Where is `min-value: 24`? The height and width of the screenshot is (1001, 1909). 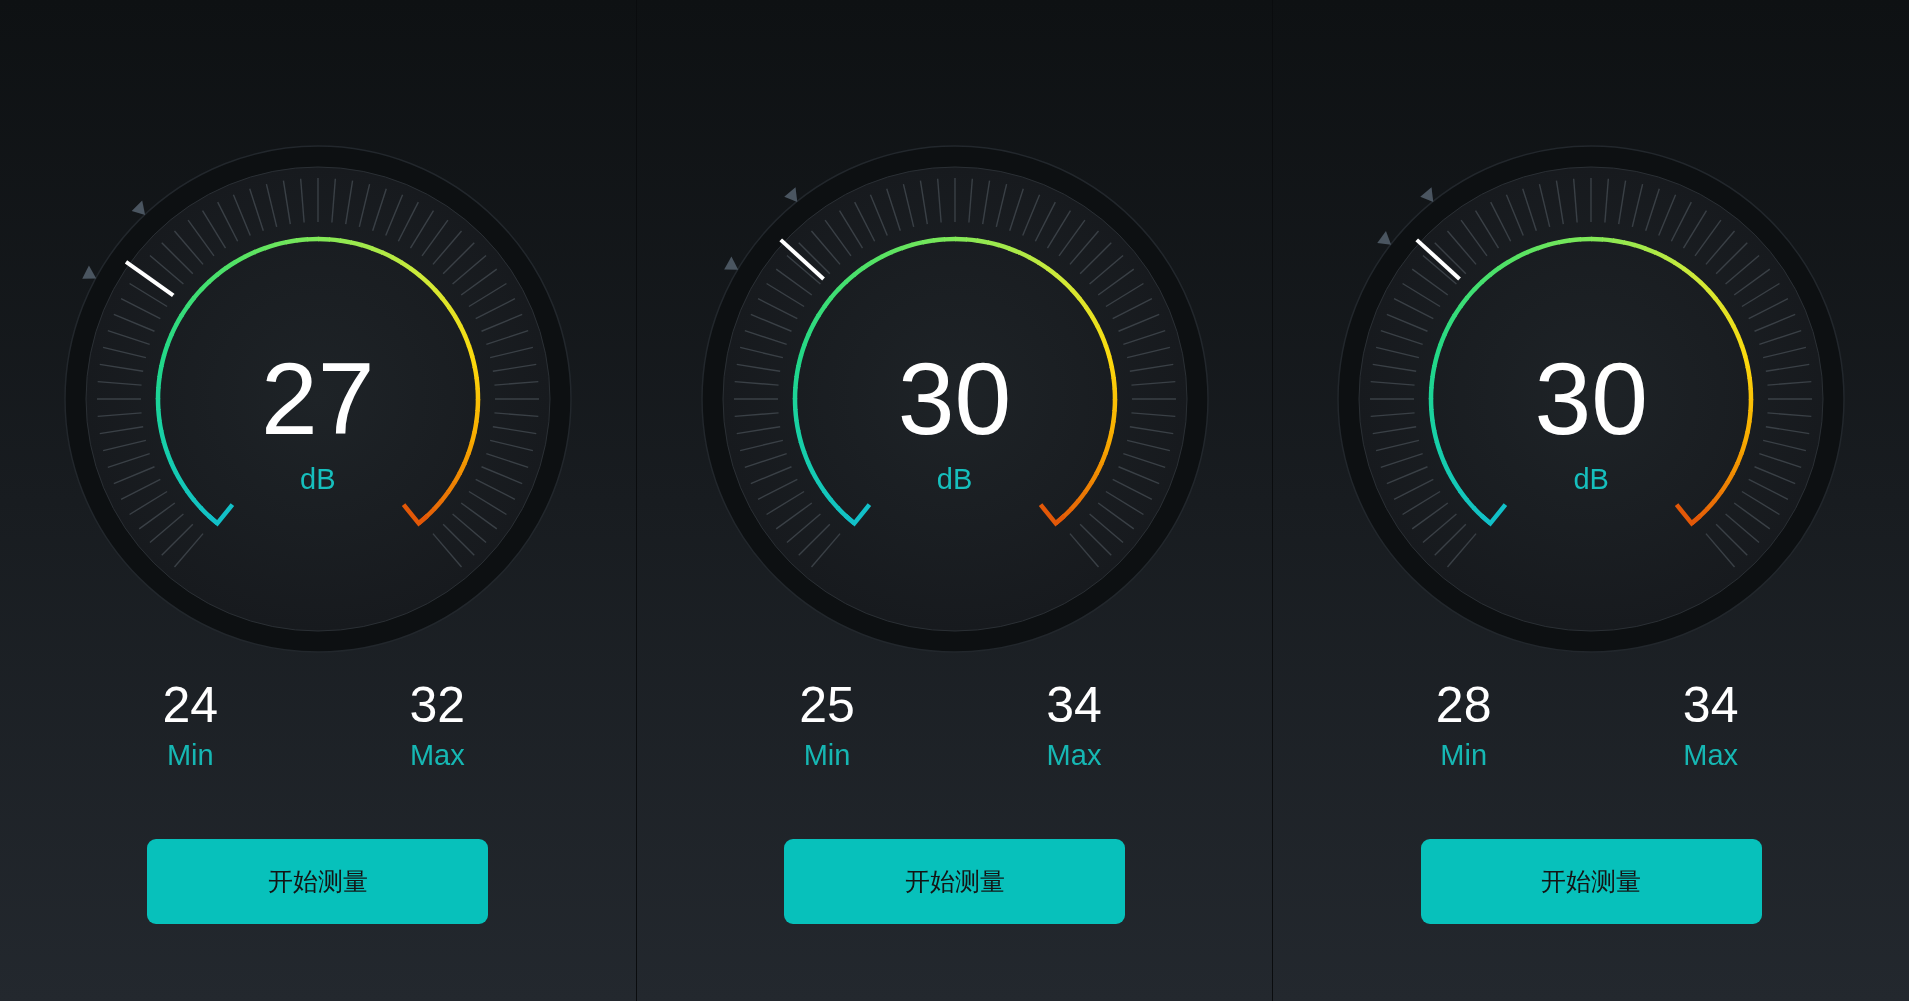 min-value: 24 is located at coordinates (190, 705).